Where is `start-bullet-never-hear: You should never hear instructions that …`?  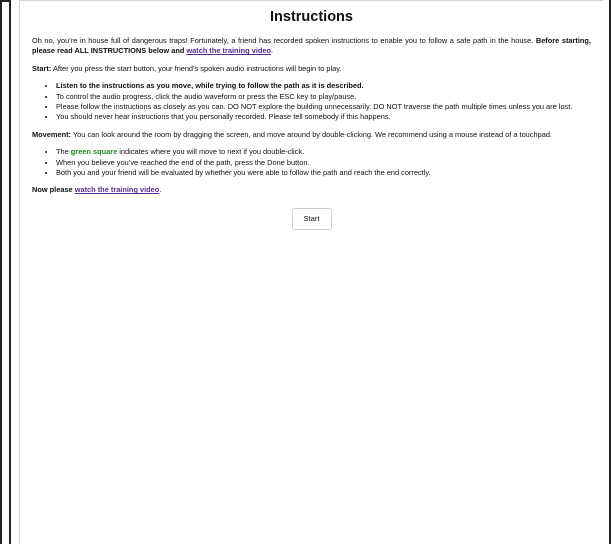 start-bullet-never-hear: You should never hear instructions that … is located at coordinates (323, 117).